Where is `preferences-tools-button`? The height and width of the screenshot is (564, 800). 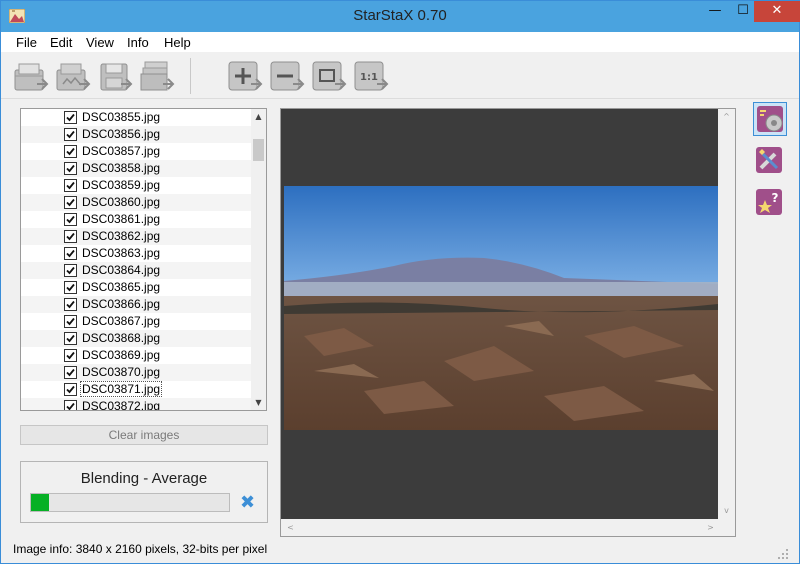 preferences-tools-button is located at coordinates (770, 161).